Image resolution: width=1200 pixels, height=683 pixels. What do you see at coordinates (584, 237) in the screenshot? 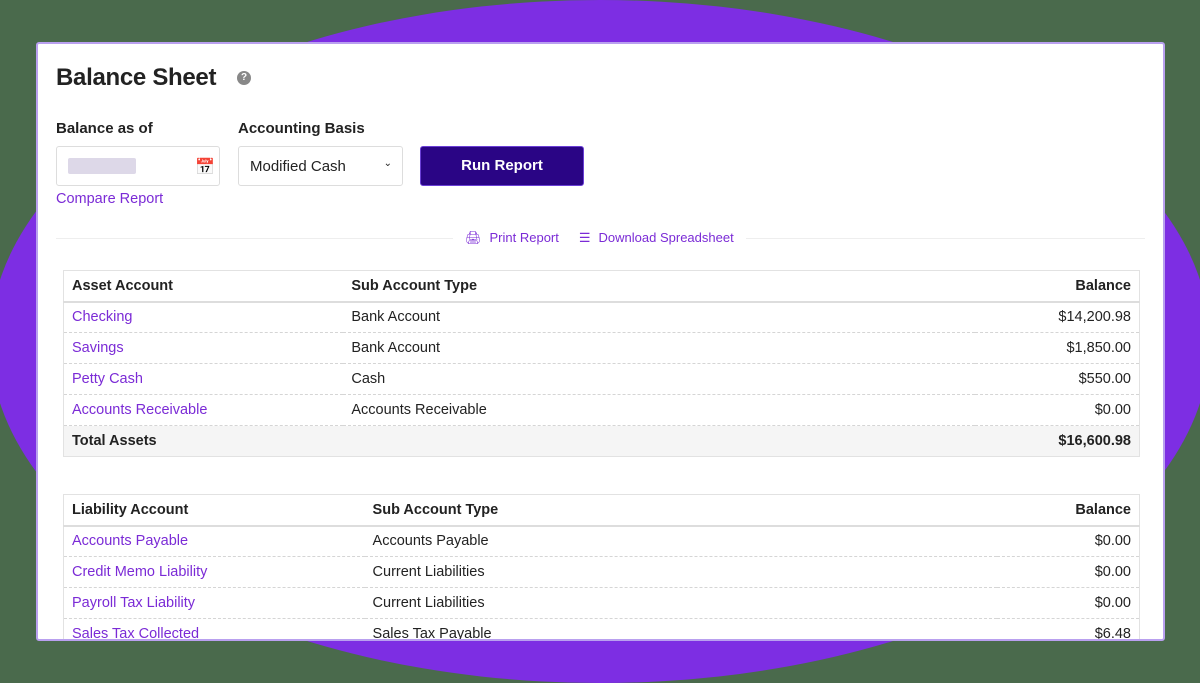
I see `list-icon: ☰` at bounding box center [584, 237].